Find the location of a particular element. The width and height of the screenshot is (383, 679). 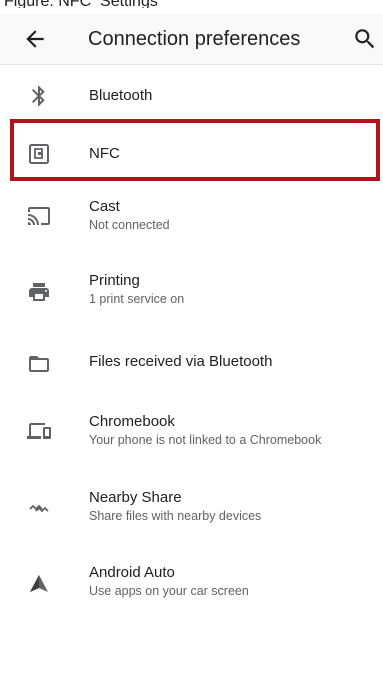

item-label-cast: Cast is located at coordinates (104, 206).